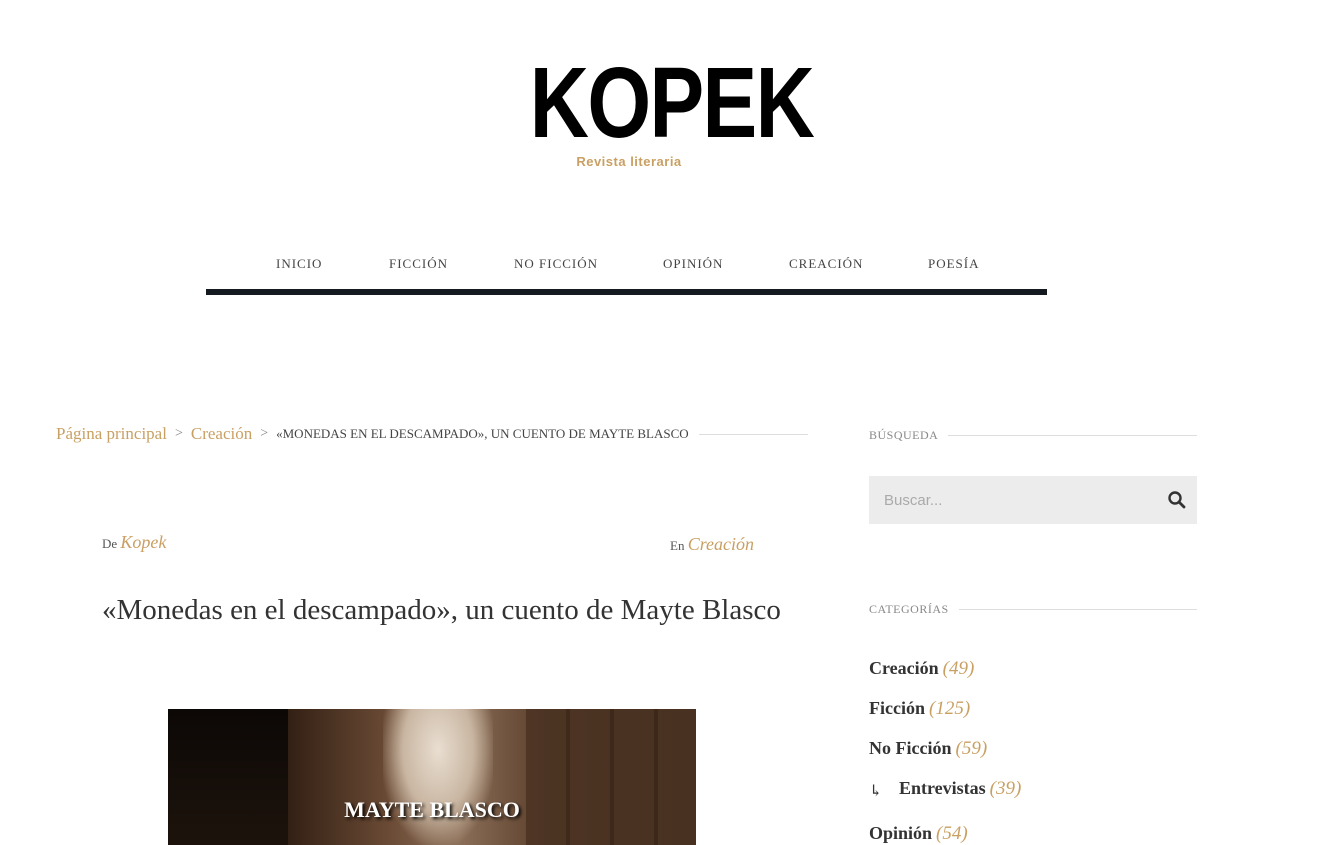 Image resolution: width=1344 pixels, height=845 pixels. What do you see at coordinates (1177, 500) in the screenshot?
I see `search-icon` at bounding box center [1177, 500].